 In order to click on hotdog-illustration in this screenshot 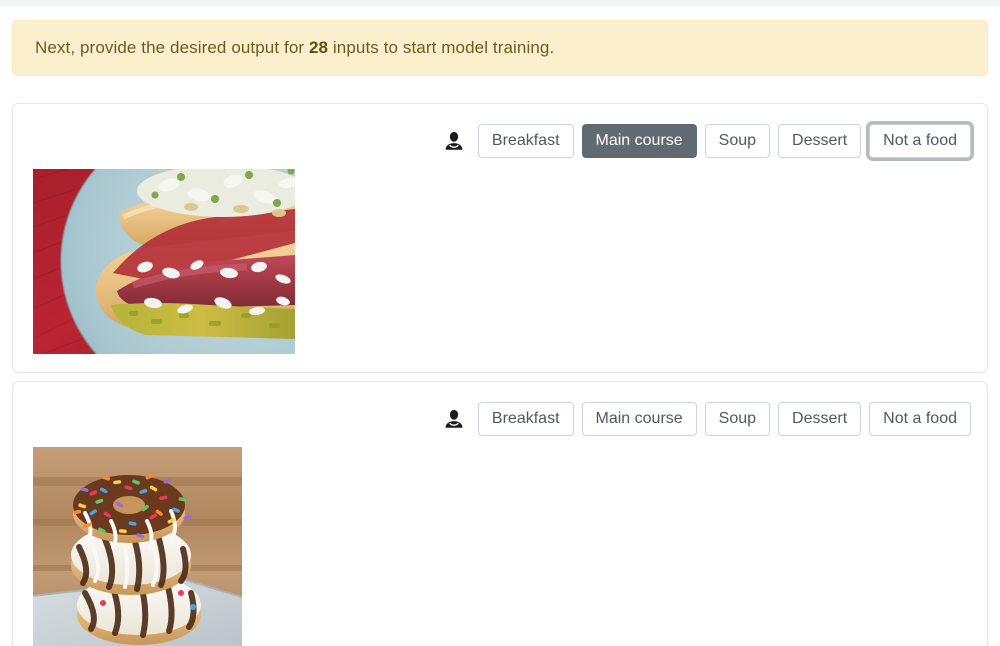, I will do `click(164, 261)`.